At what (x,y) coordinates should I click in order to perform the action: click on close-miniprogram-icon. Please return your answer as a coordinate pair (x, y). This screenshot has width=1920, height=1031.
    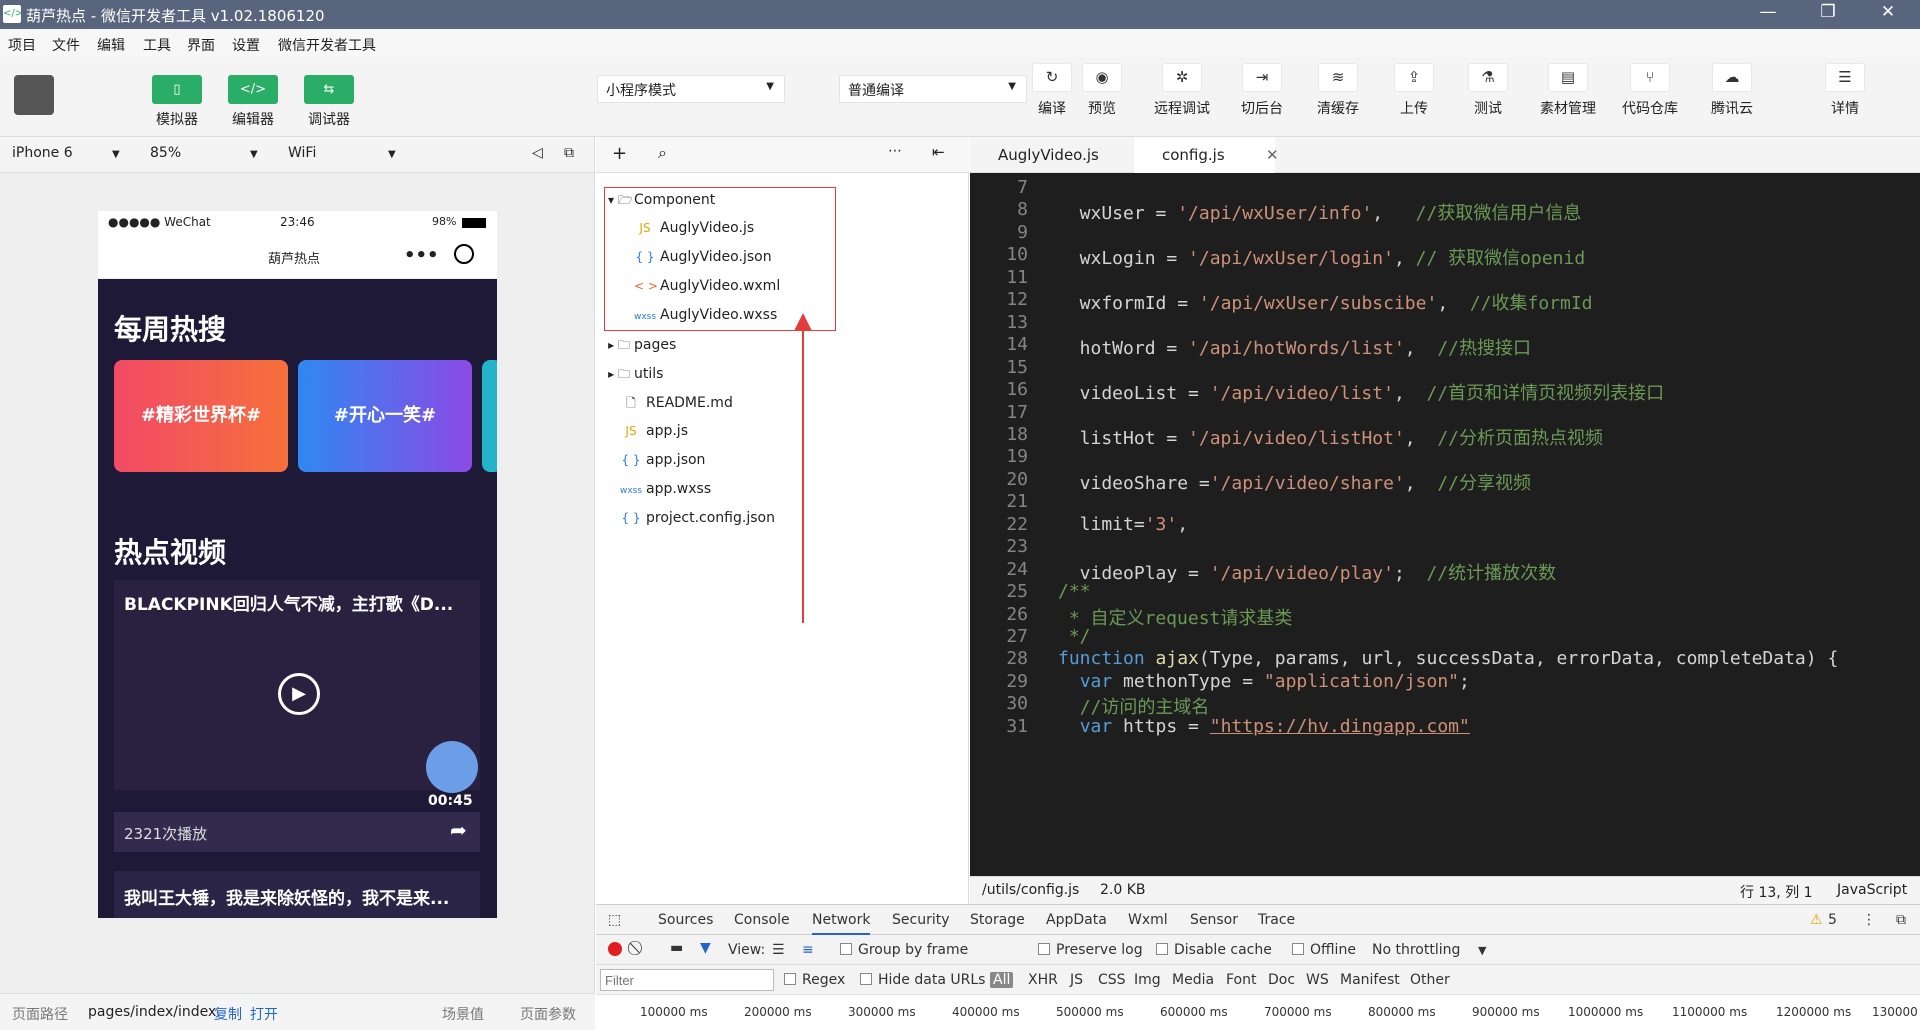
    Looking at the image, I should click on (464, 254).